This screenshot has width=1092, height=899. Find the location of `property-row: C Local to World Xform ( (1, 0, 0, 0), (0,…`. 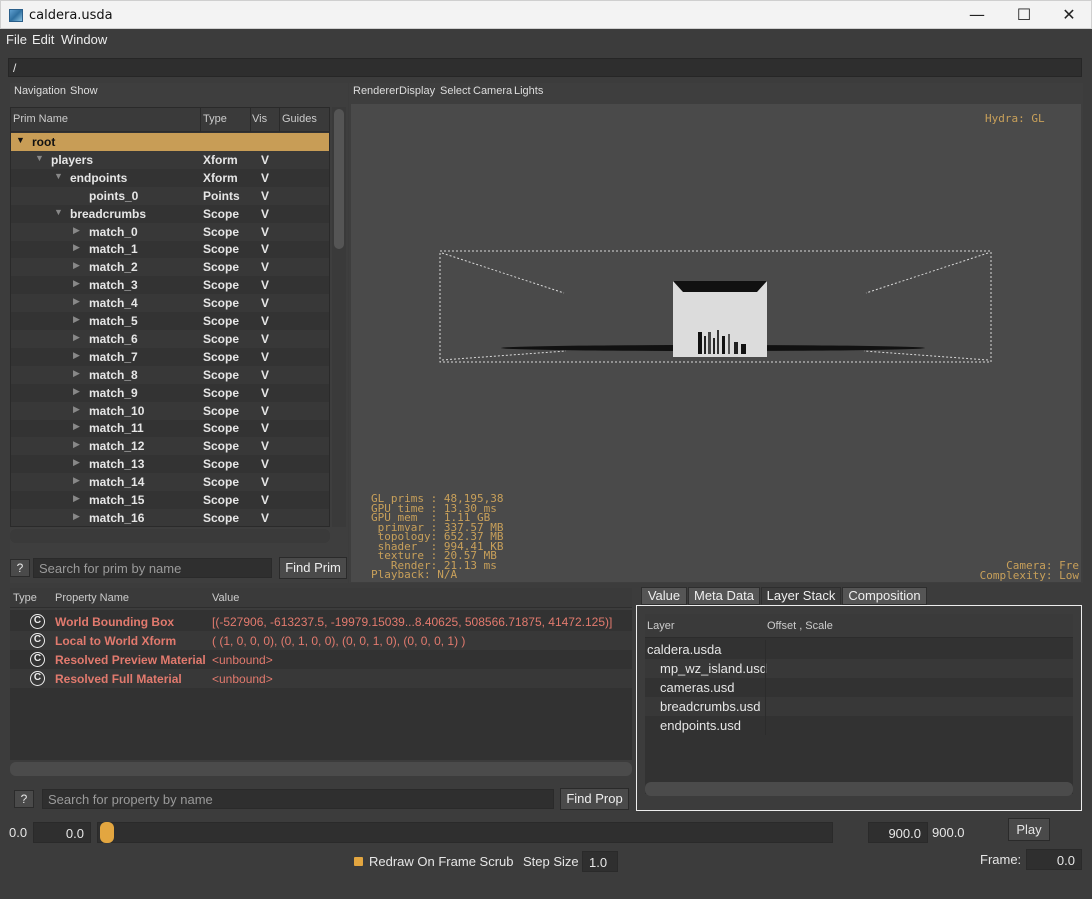

property-row: C Local to World Xform ( (1, 0, 0, 0), (0,… is located at coordinates (321, 640).